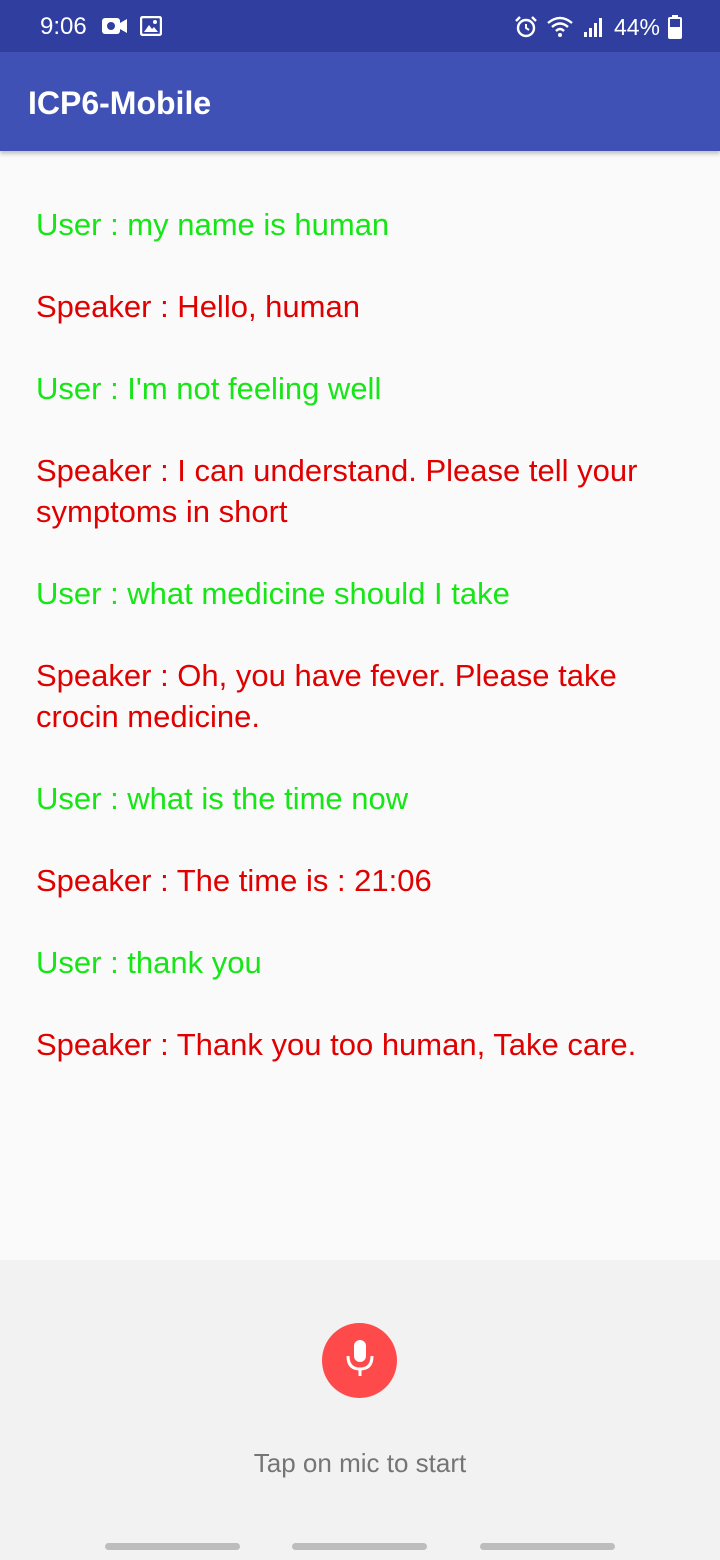 The height and width of the screenshot is (1560, 720). I want to click on status-left-icons, so click(132, 28).